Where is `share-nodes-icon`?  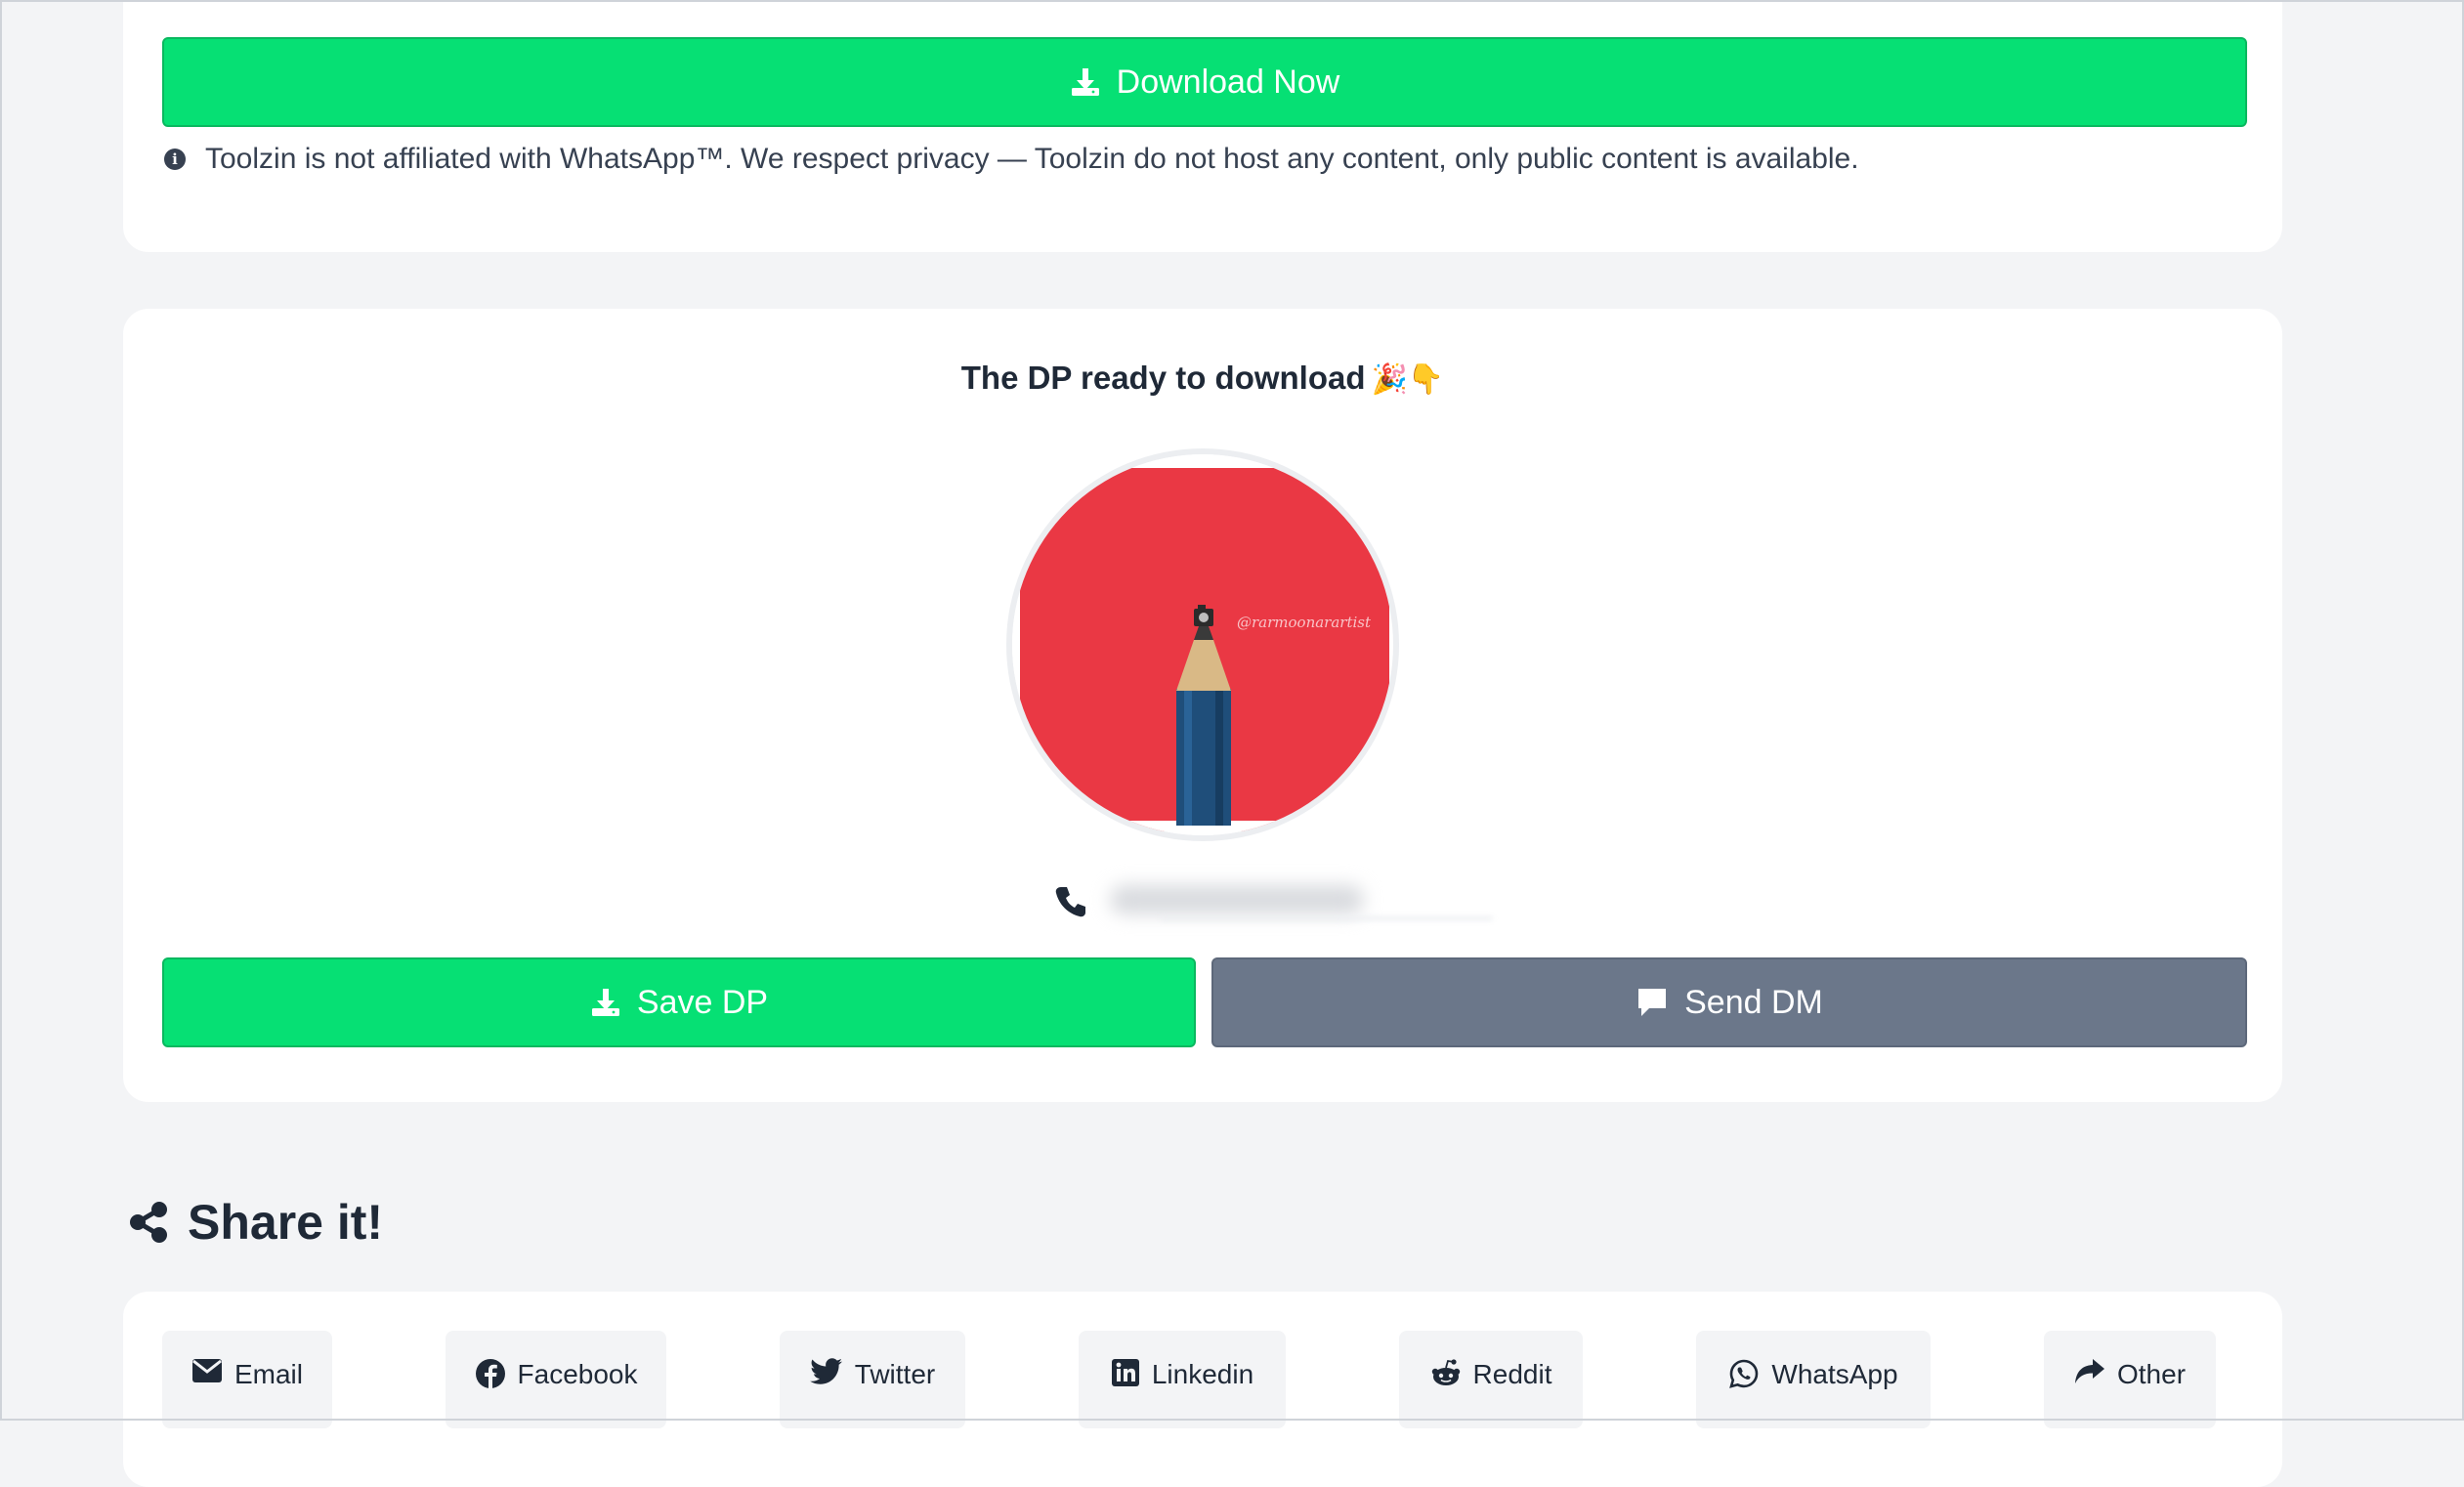 share-nodes-icon is located at coordinates (148, 1222).